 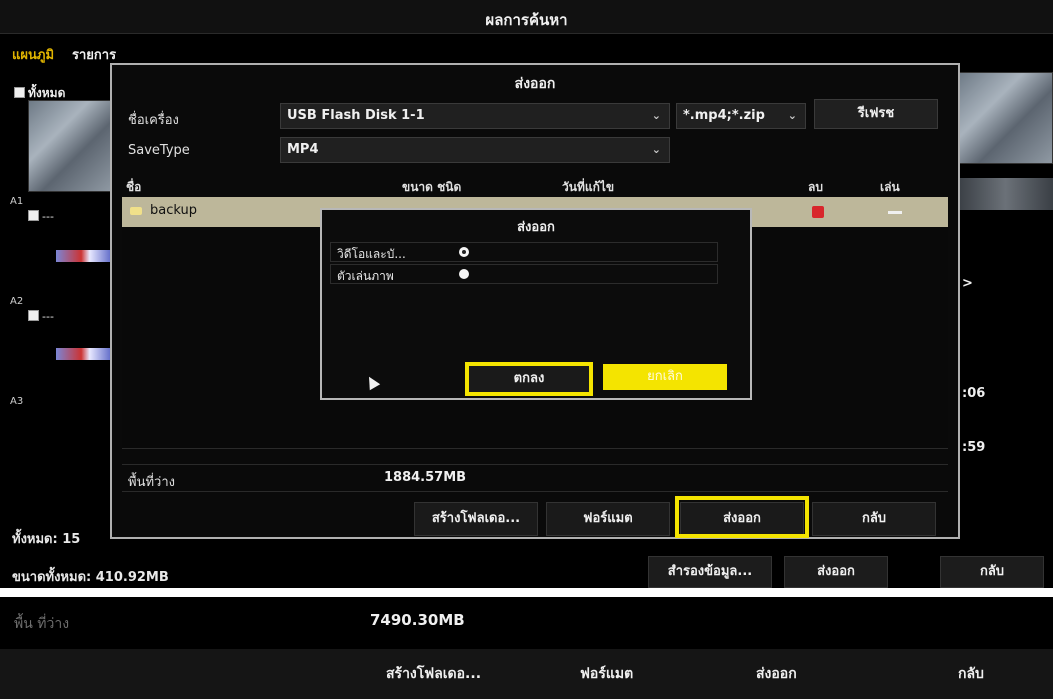 What do you see at coordinates (134, 187) in the screenshot?
I see `column-name: ชื่อ` at bounding box center [134, 187].